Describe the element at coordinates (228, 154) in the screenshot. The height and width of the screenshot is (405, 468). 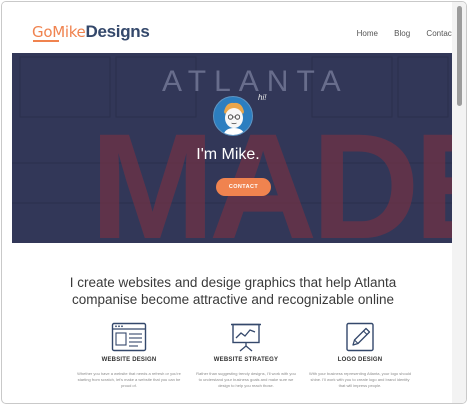
I see `hero-title: I'm Mike.` at that location.